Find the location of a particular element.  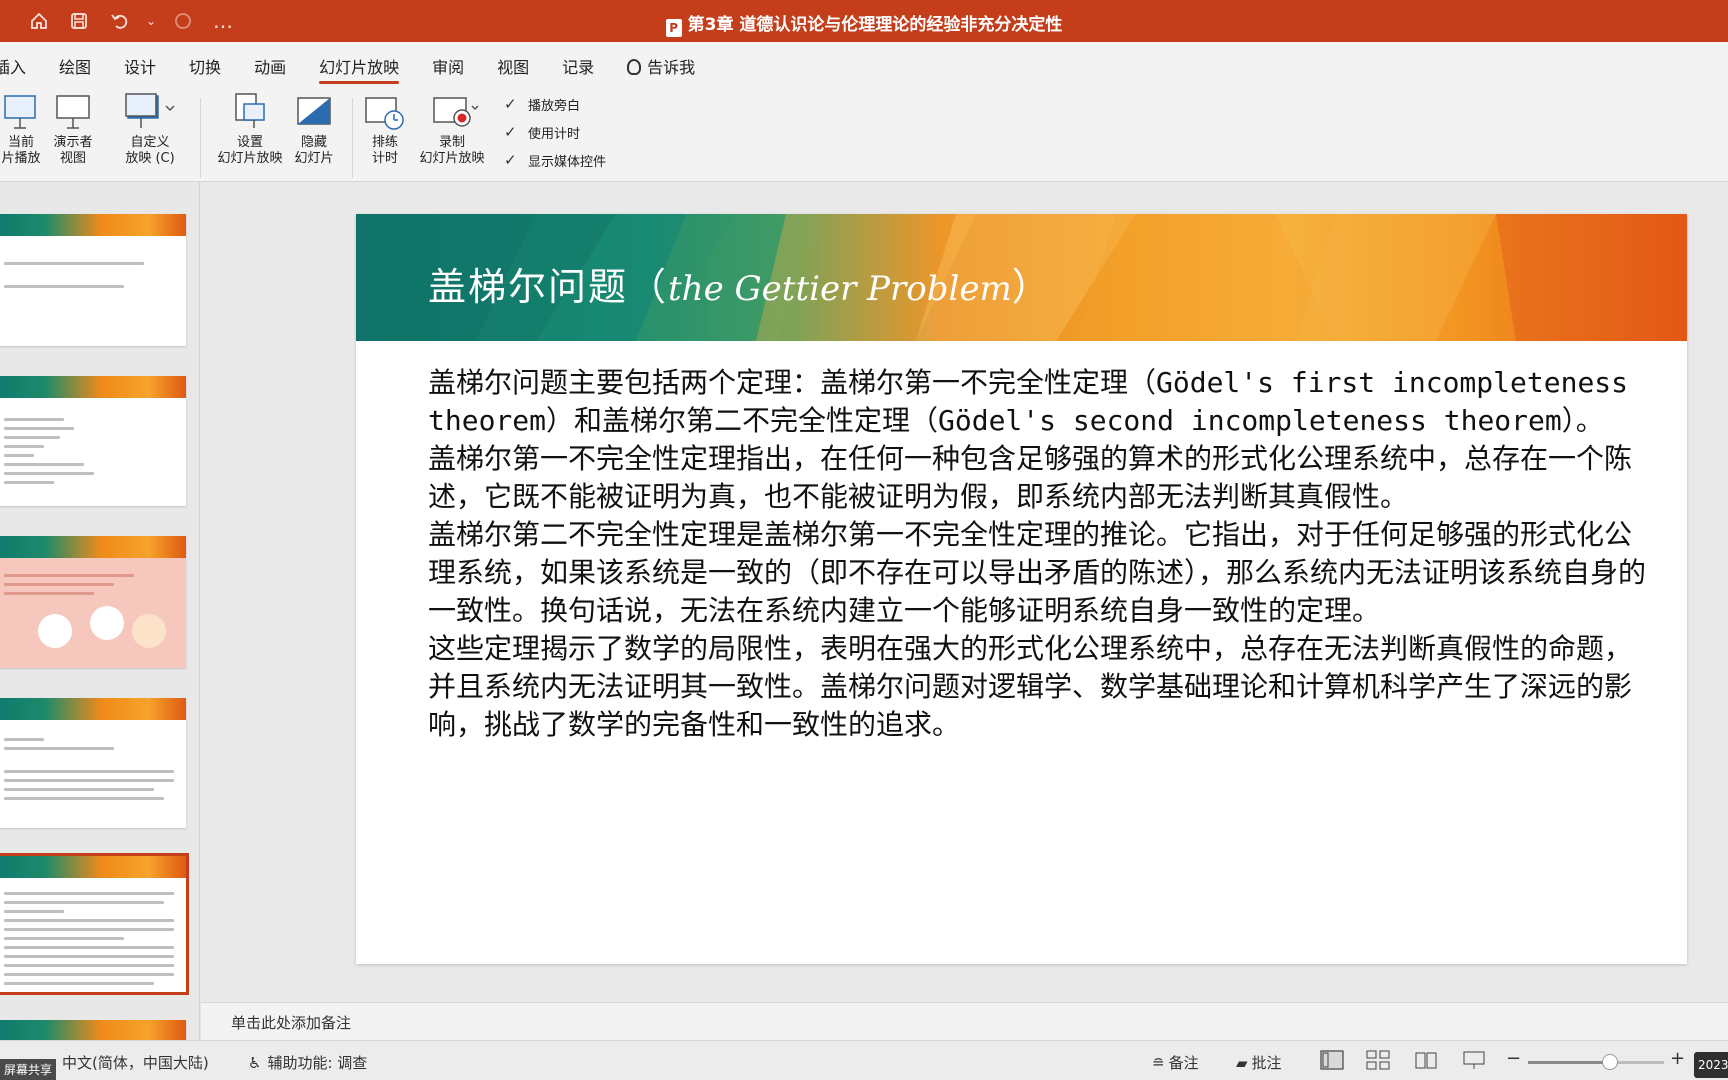

slide-show-view-button is located at coordinates (1474, 1060).